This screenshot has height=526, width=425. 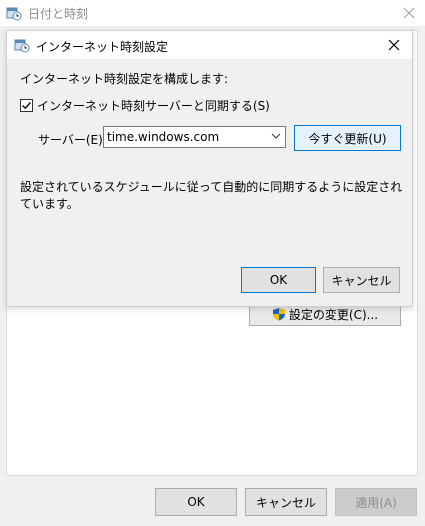 I want to click on update-now-button: 今すぐ更新(U), so click(x=347, y=138).